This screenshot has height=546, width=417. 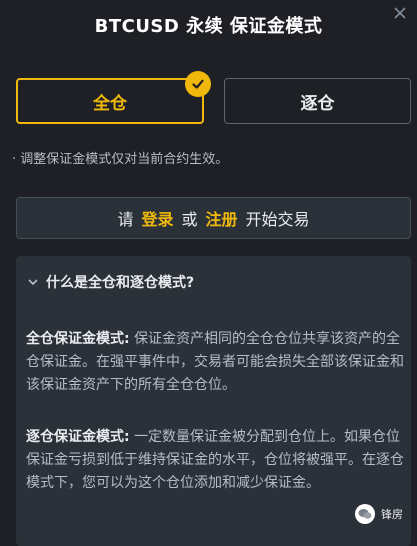 What do you see at coordinates (189, 219) in the screenshot?
I see `login-or: 或` at bounding box center [189, 219].